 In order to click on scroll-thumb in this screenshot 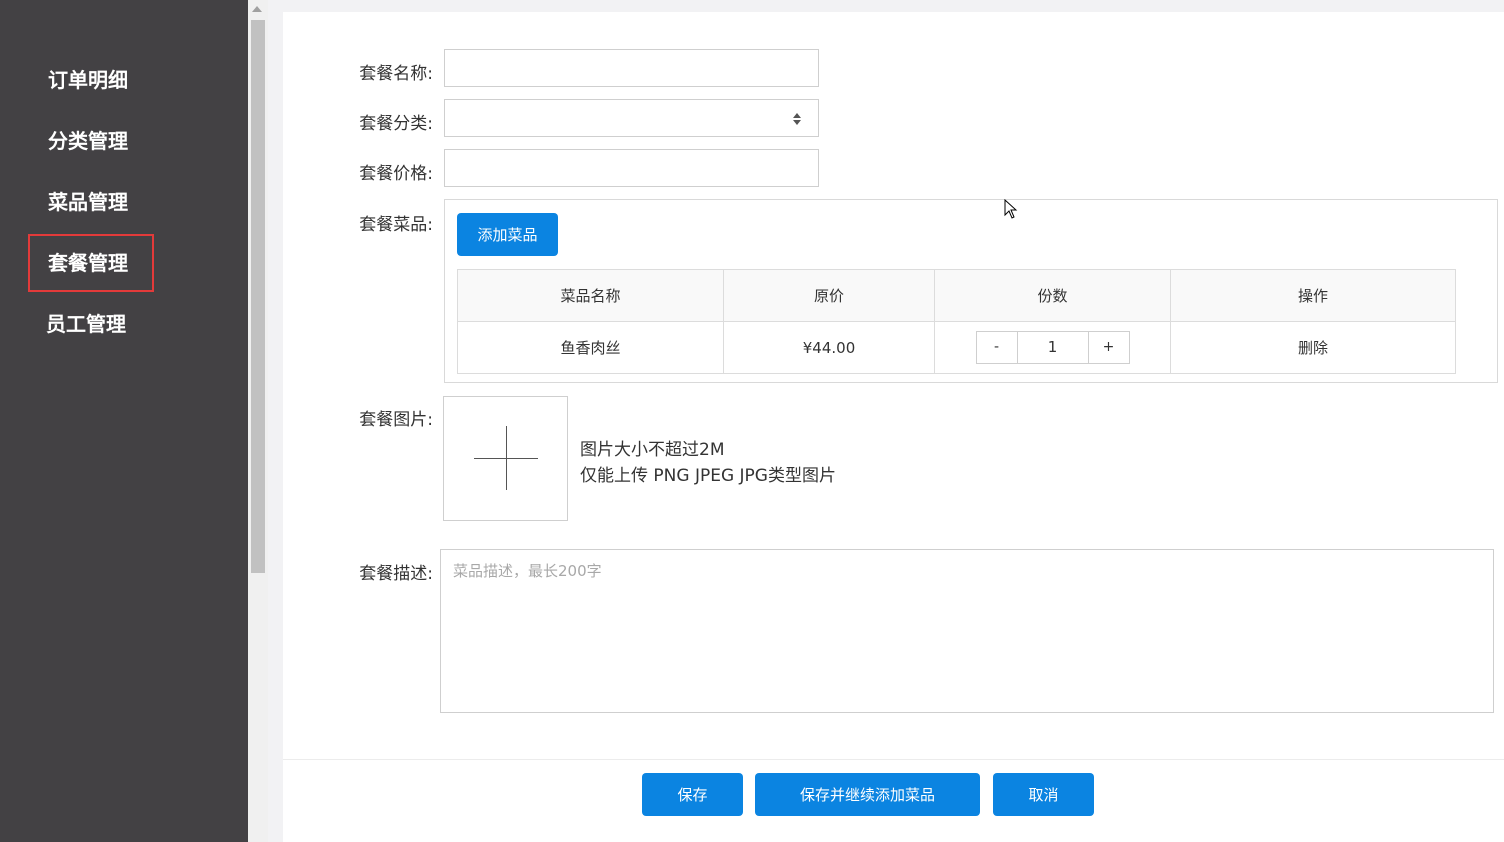, I will do `click(258, 296)`.